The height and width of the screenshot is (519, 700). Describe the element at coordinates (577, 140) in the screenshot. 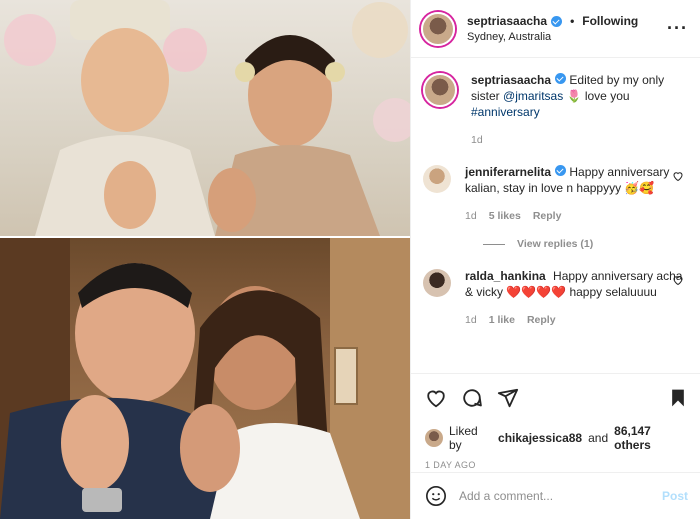

I see `caption-meta: 1d` at that location.